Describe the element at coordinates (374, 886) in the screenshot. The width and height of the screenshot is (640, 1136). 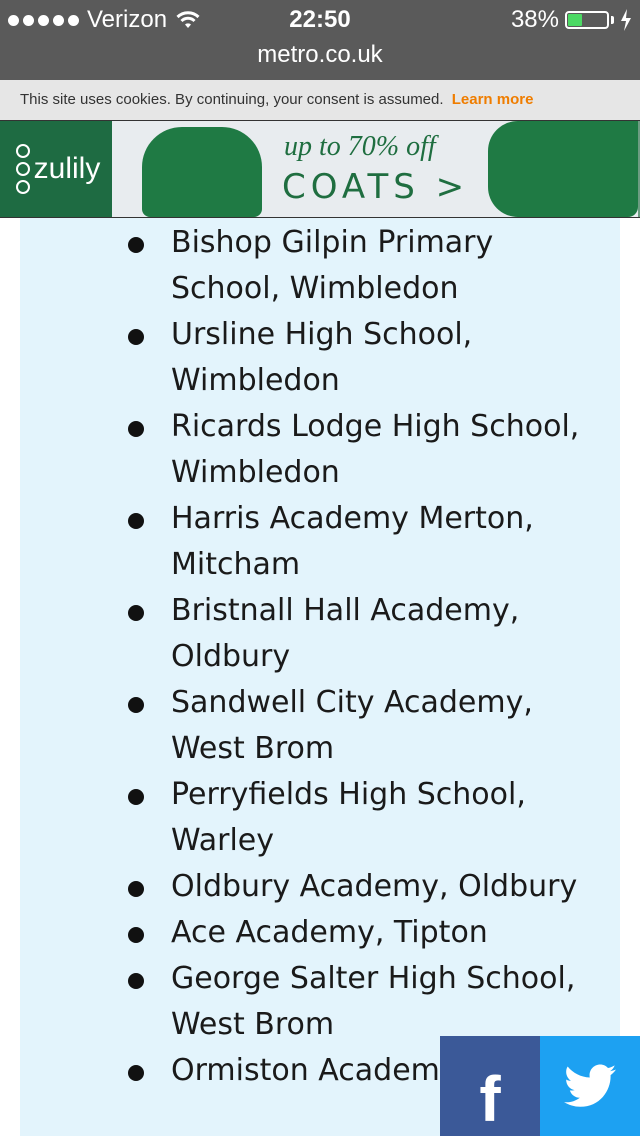
I see `school-name: Oldbury Academy, Oldbury` at that location.